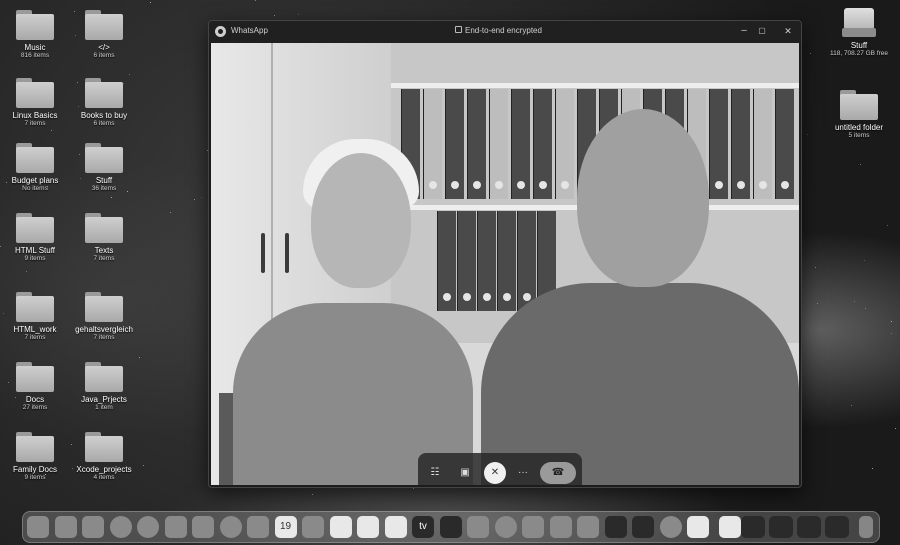  What do you see at coordinates (104, 168) in the screenshot?
I see `desktop-icon-stuff: Stuff 36 items` at bounding box center [104, 168].